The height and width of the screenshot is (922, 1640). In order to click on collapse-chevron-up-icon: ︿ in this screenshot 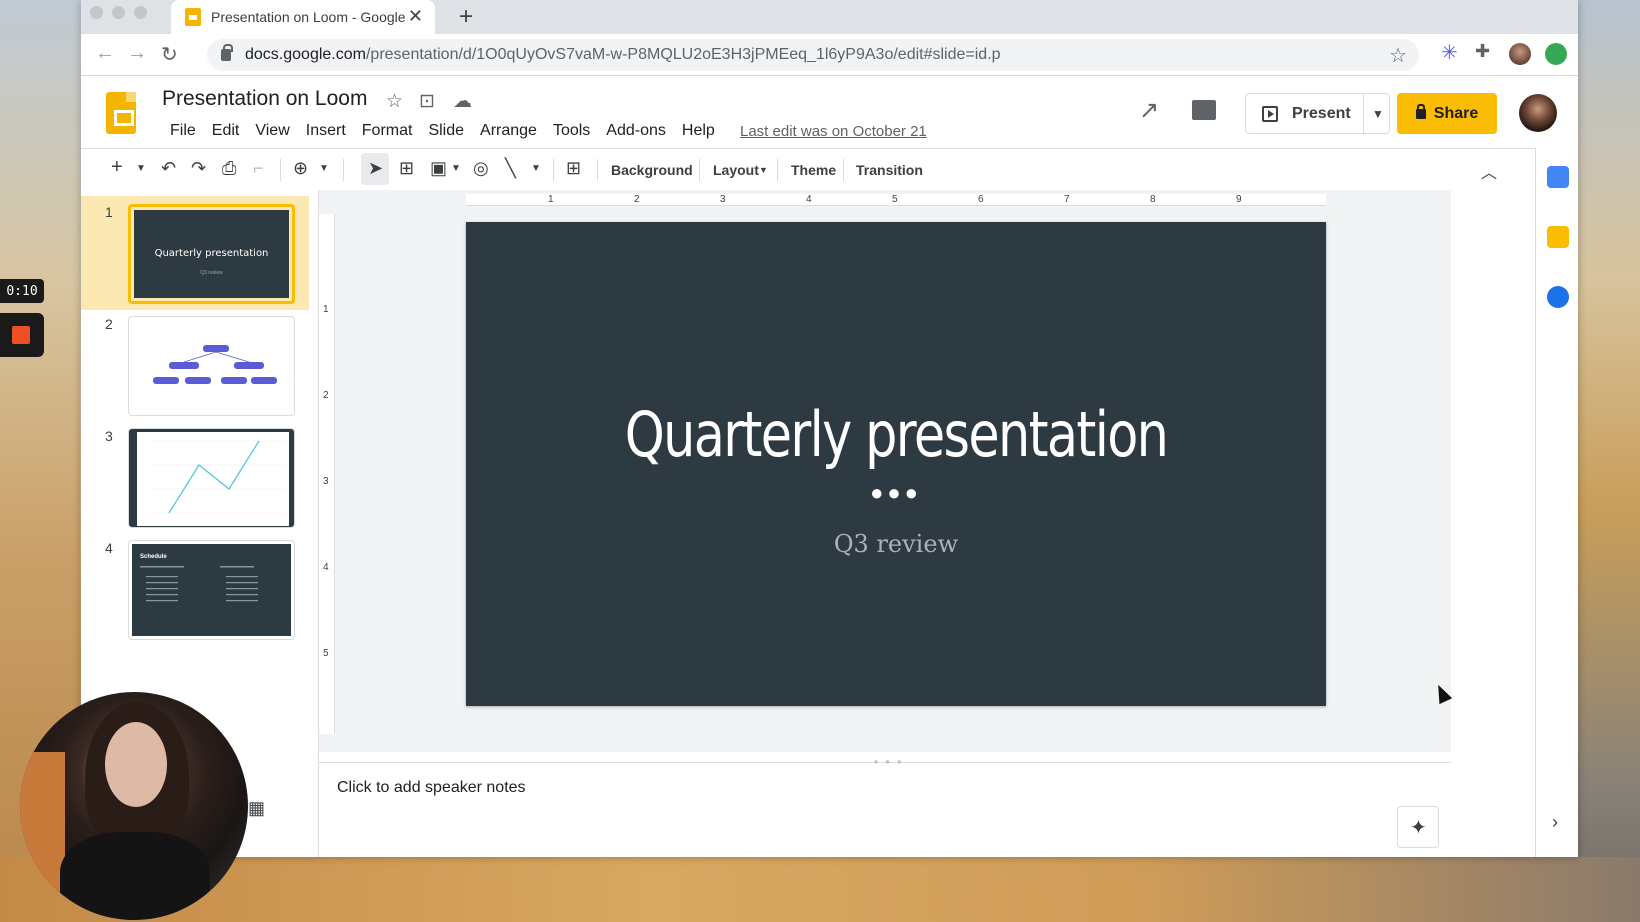, I will do `click(1489, 171)`.